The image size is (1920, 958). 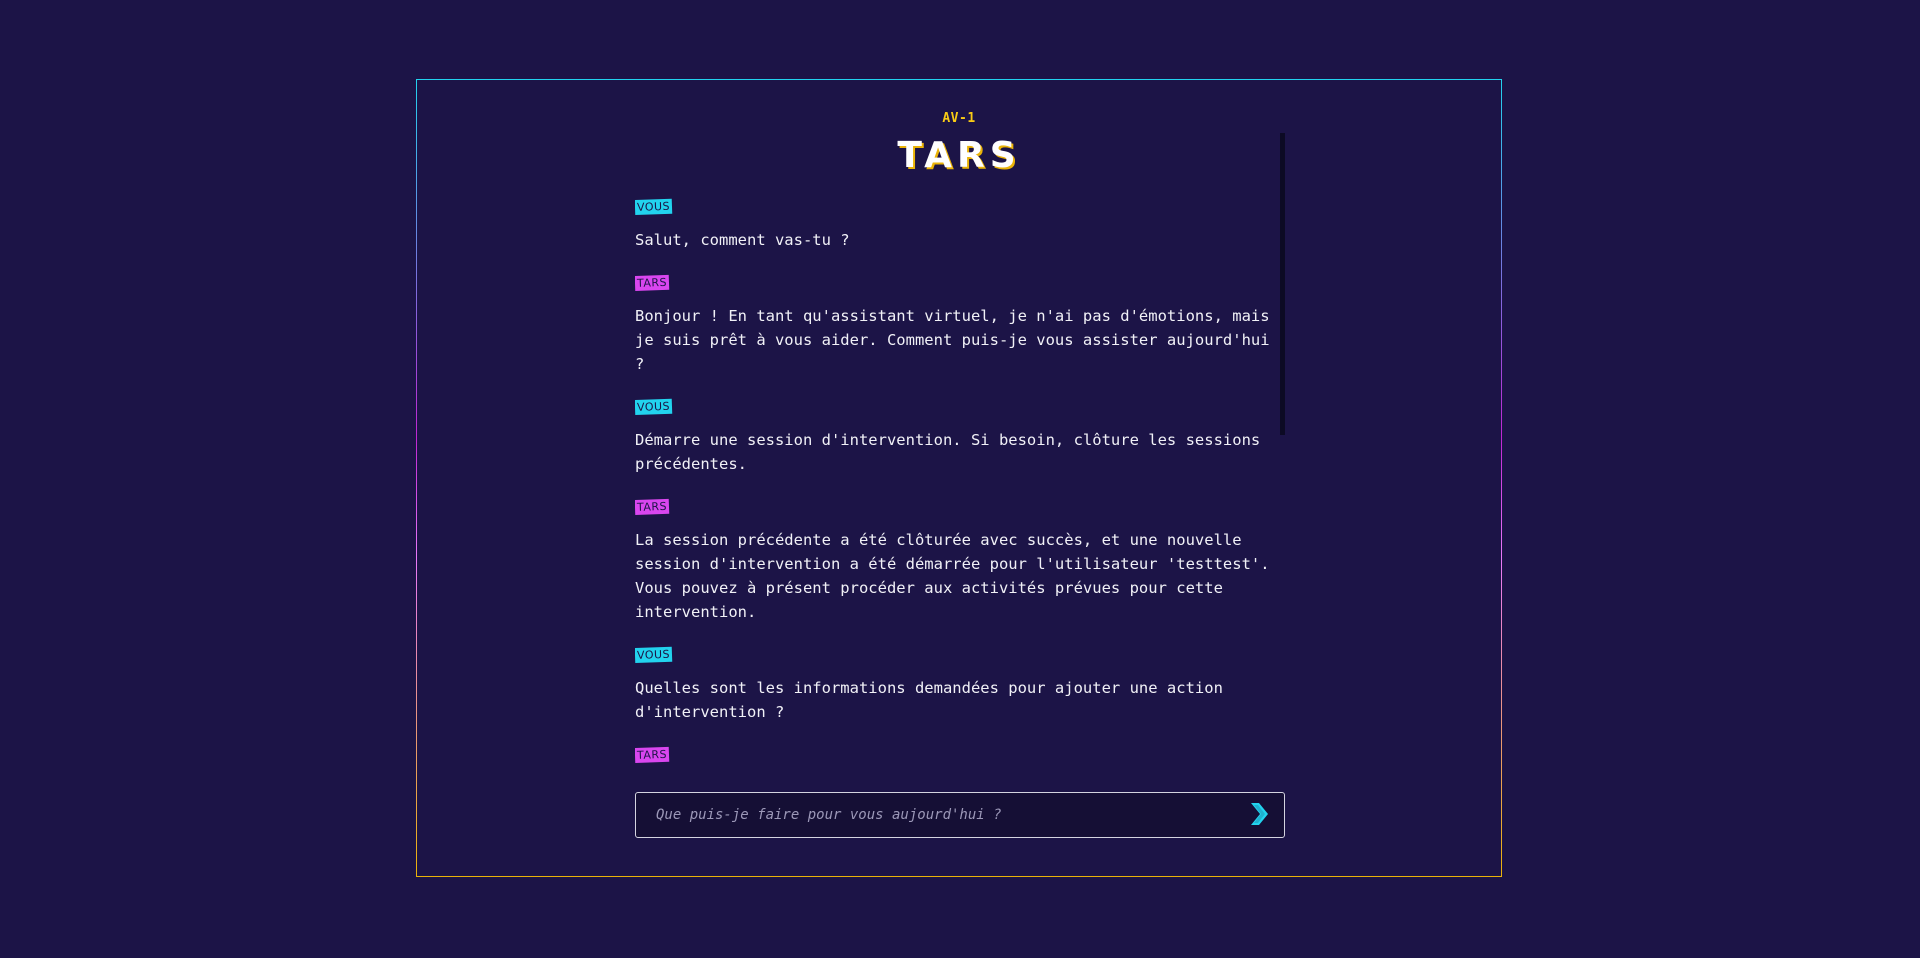 I want to click on send-button, so click(x=1259, y=815).